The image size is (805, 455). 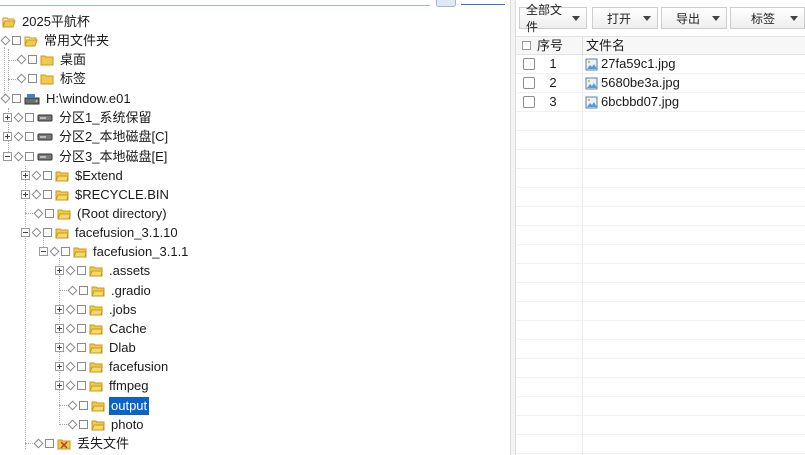 I want to click on tree-item-label: H:\window.e01, so click(x=88, y=98).